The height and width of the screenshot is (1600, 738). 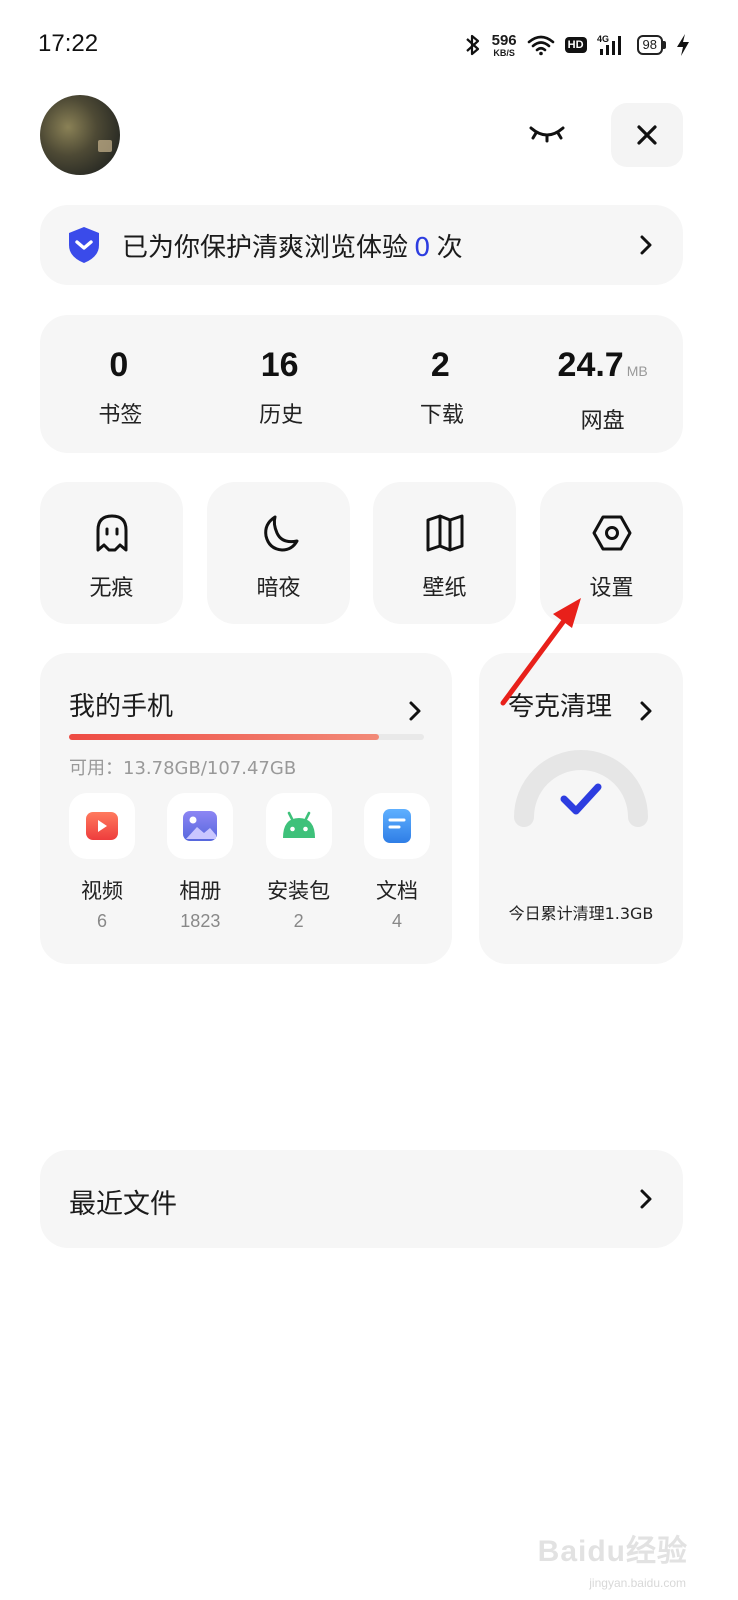 I want to click on status-icons: 596 KB/S HD 4G 98, so click(x=577, y=45).